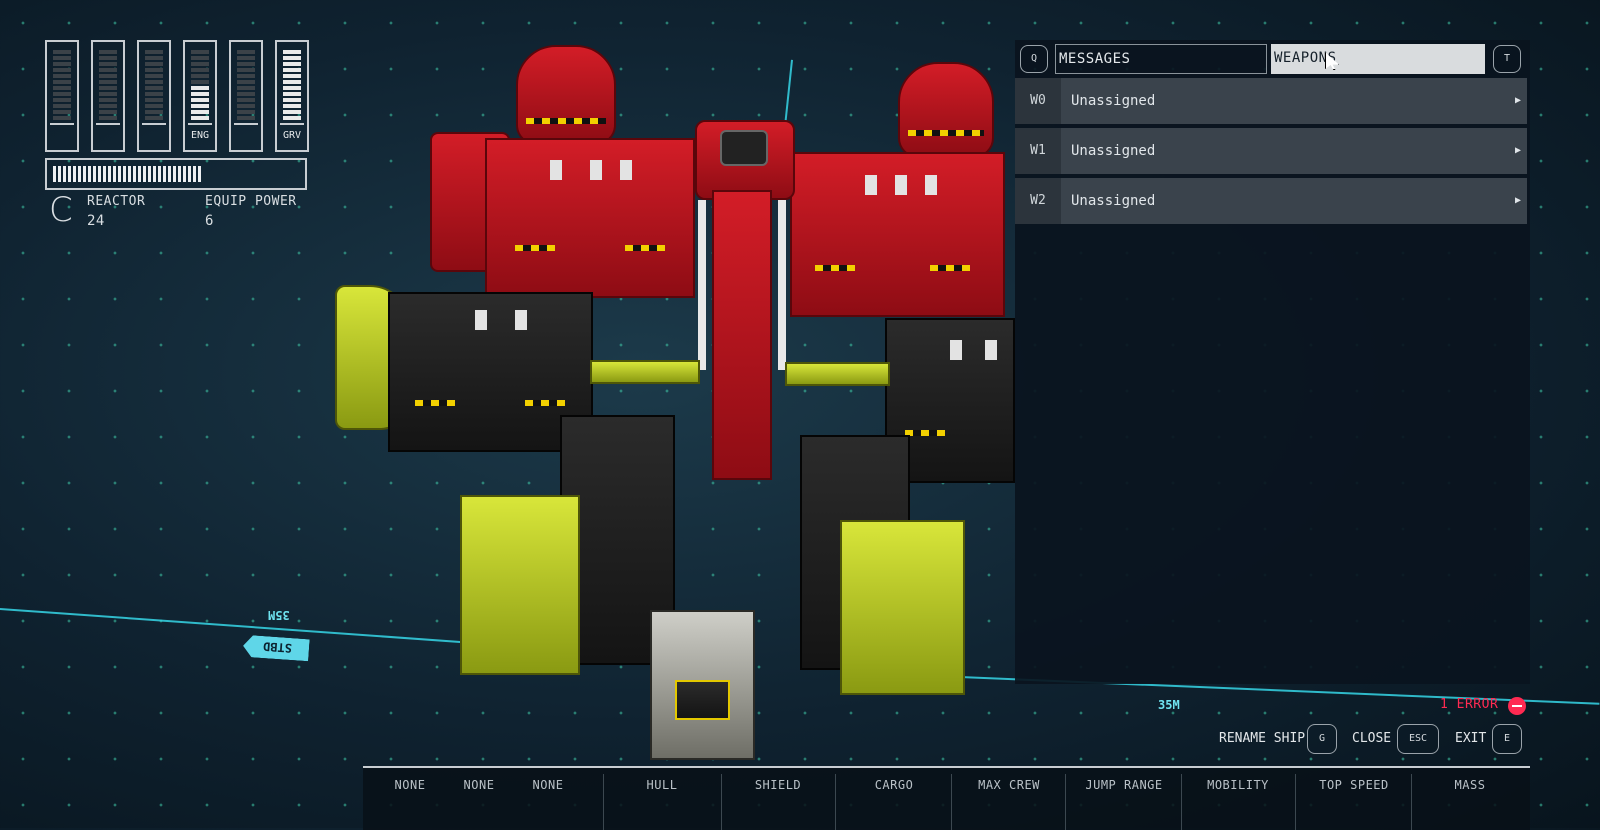  Describe the element at coordinates (548, 785) in the screenshot. I see `stat-none-3: NONE` at that location.